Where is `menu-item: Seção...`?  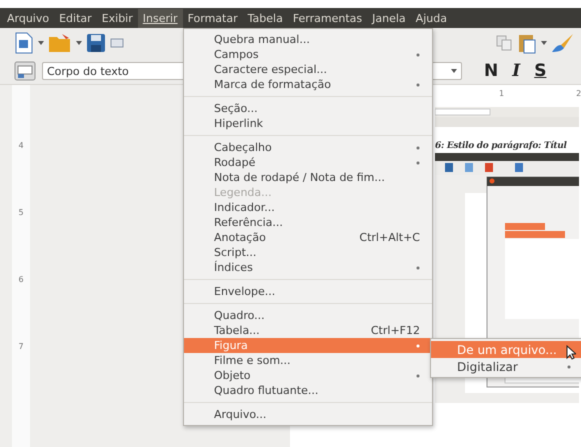 menu-item: Seção... is located at coordinates (308, 108).